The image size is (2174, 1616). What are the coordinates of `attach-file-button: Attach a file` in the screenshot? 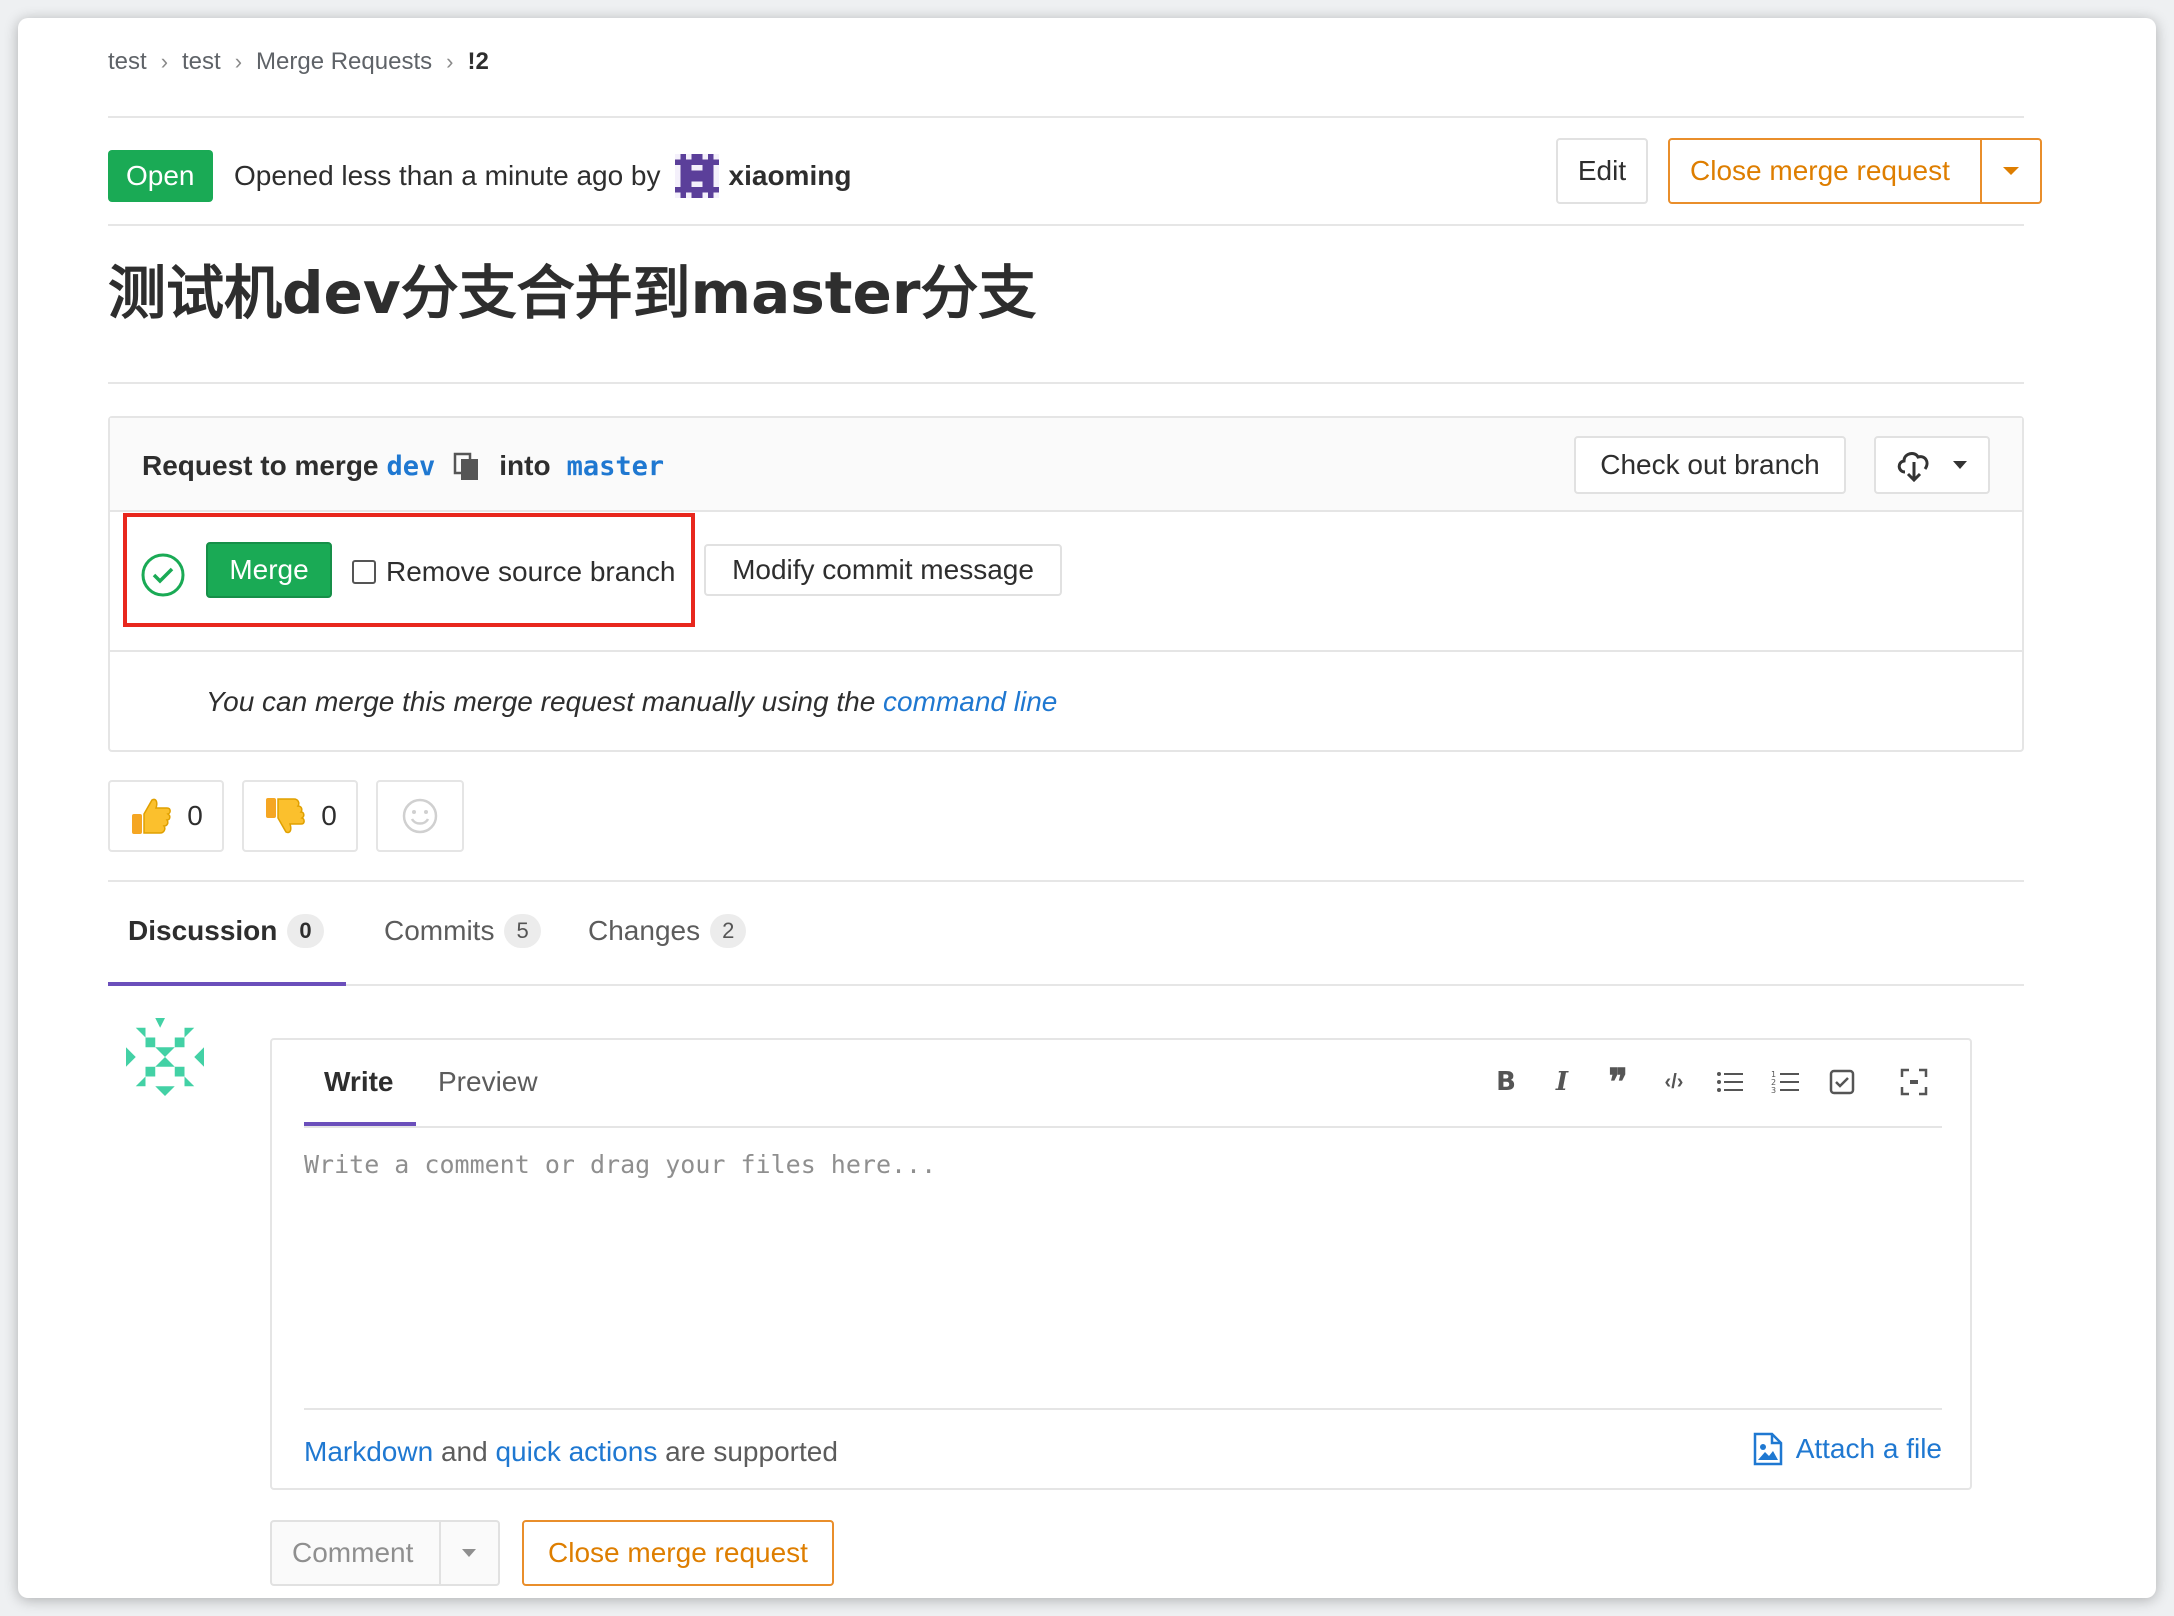 It's located at (1847, 1449).